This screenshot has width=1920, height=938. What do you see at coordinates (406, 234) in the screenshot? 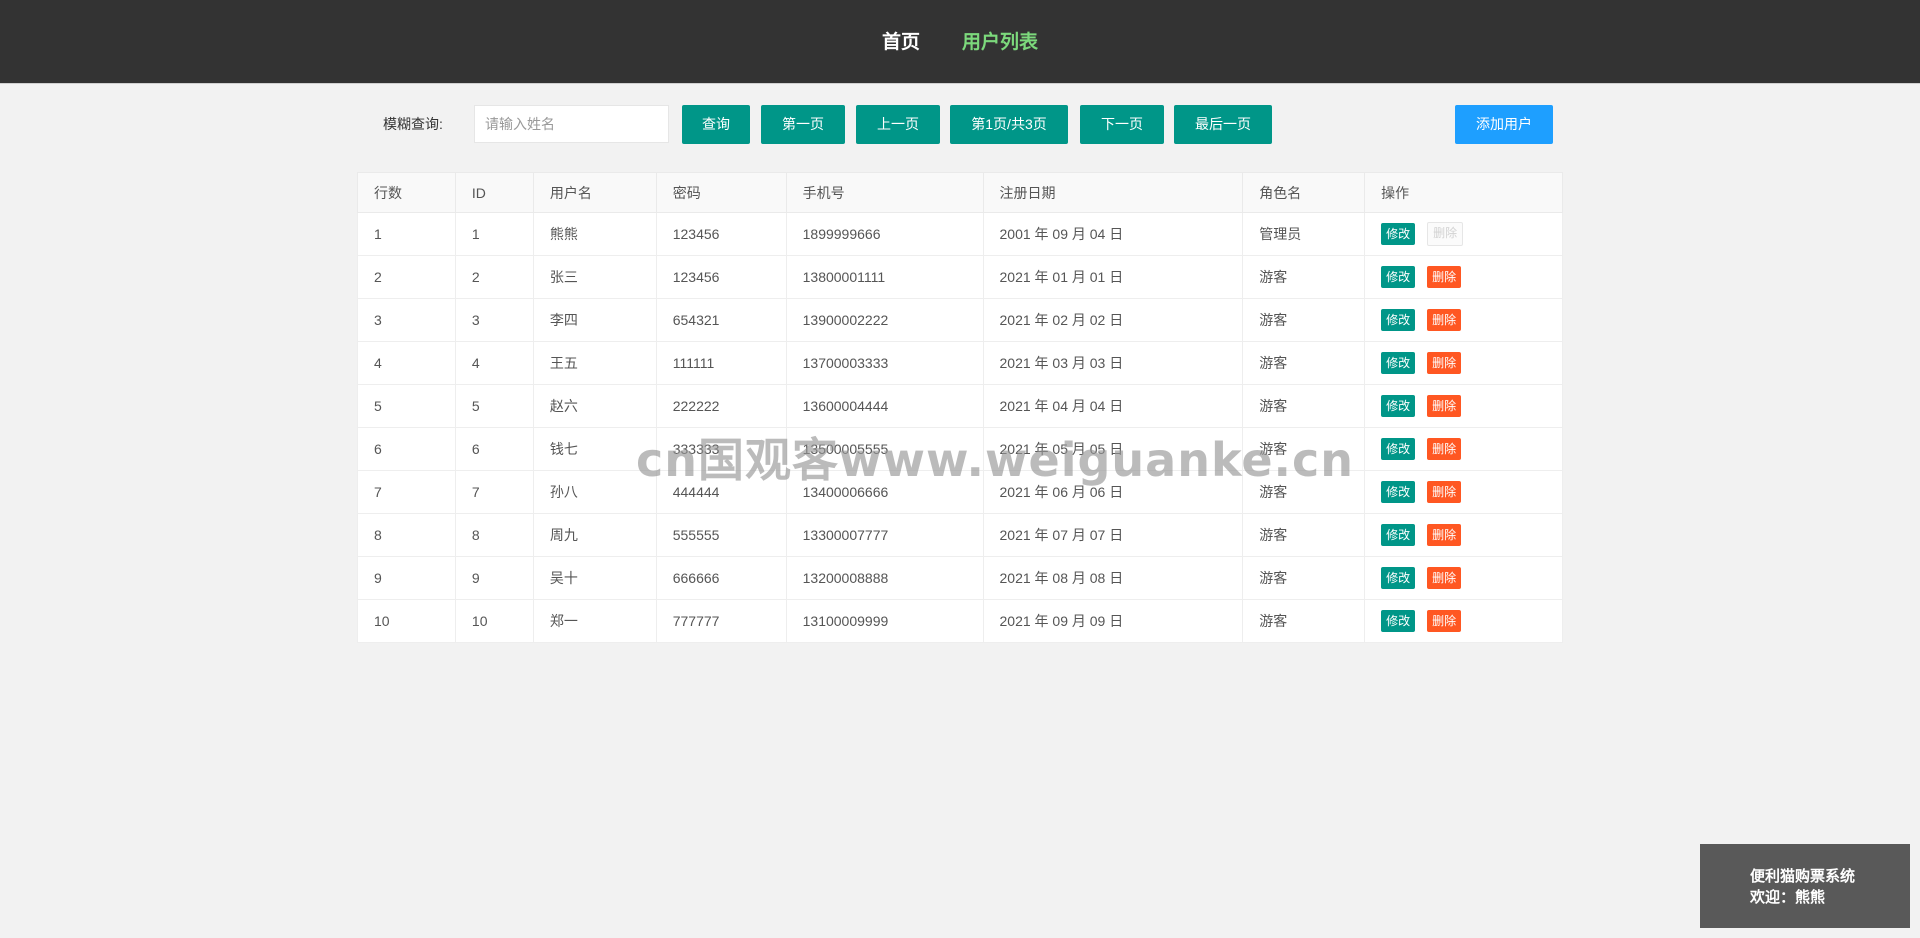
I see `cell-row-number: 1` at bounding box center [406, 234].